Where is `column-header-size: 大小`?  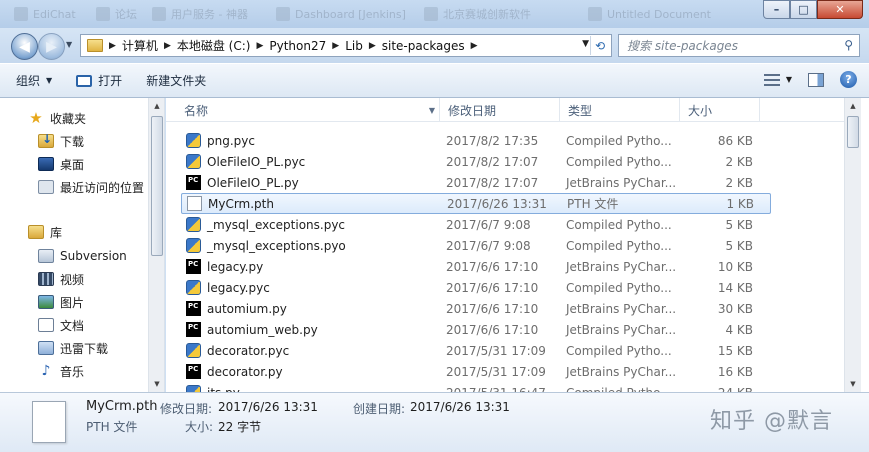
column-header-size: 大小 is located at coordinates (720, 110).